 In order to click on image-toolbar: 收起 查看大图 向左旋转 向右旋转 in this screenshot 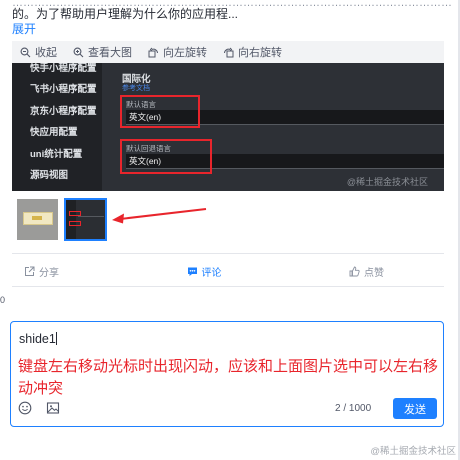, I will do `click(228, 52)`.